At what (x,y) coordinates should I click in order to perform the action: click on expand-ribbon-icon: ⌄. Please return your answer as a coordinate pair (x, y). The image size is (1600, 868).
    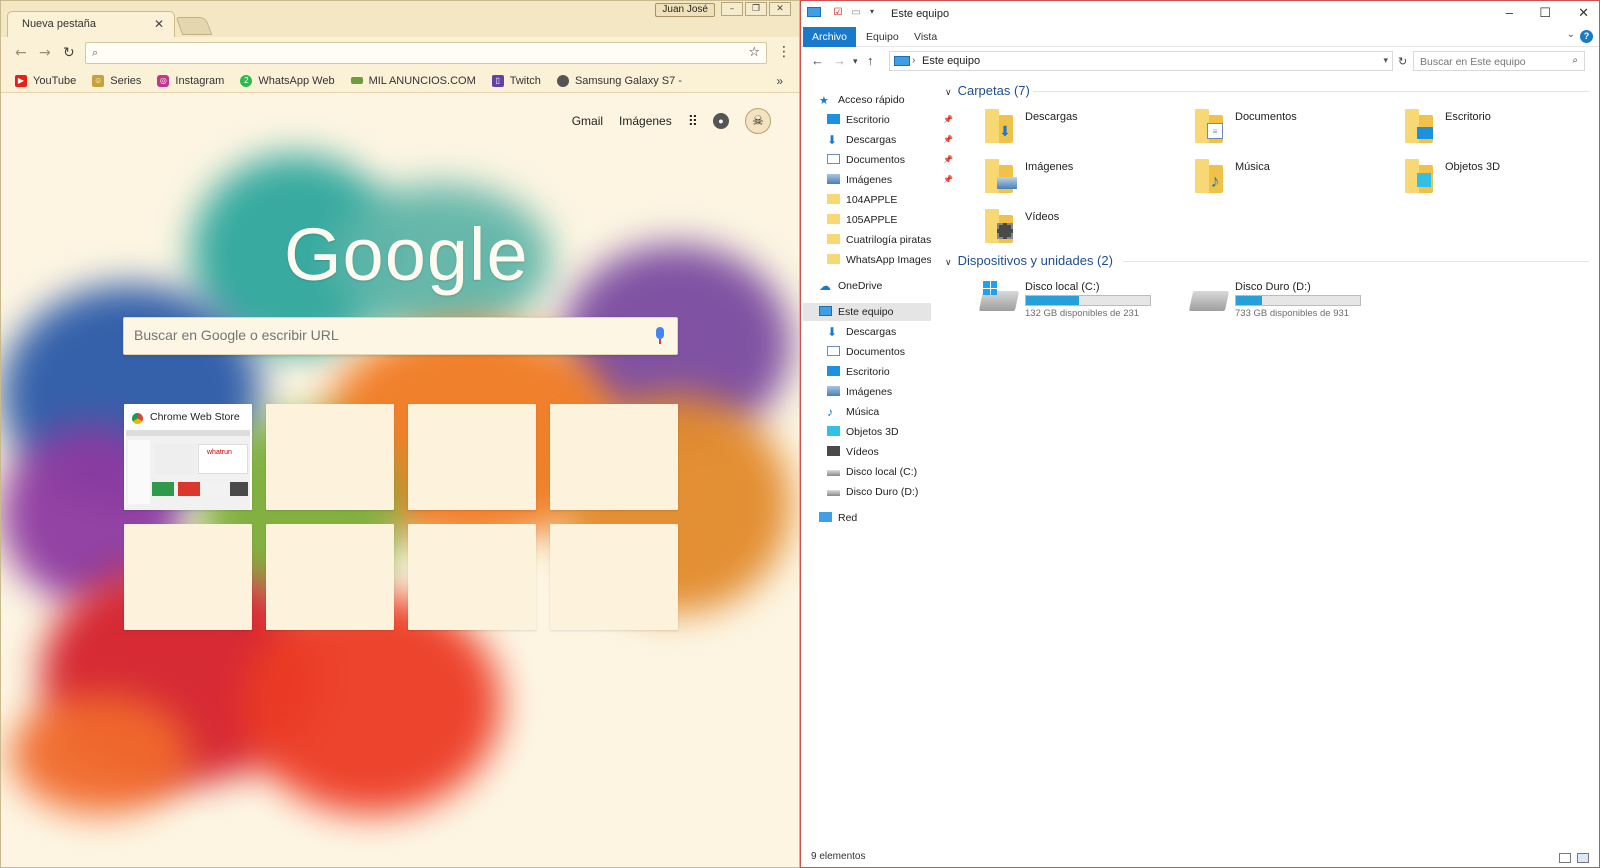
    Looking at the image, I should click on (1571, 34).